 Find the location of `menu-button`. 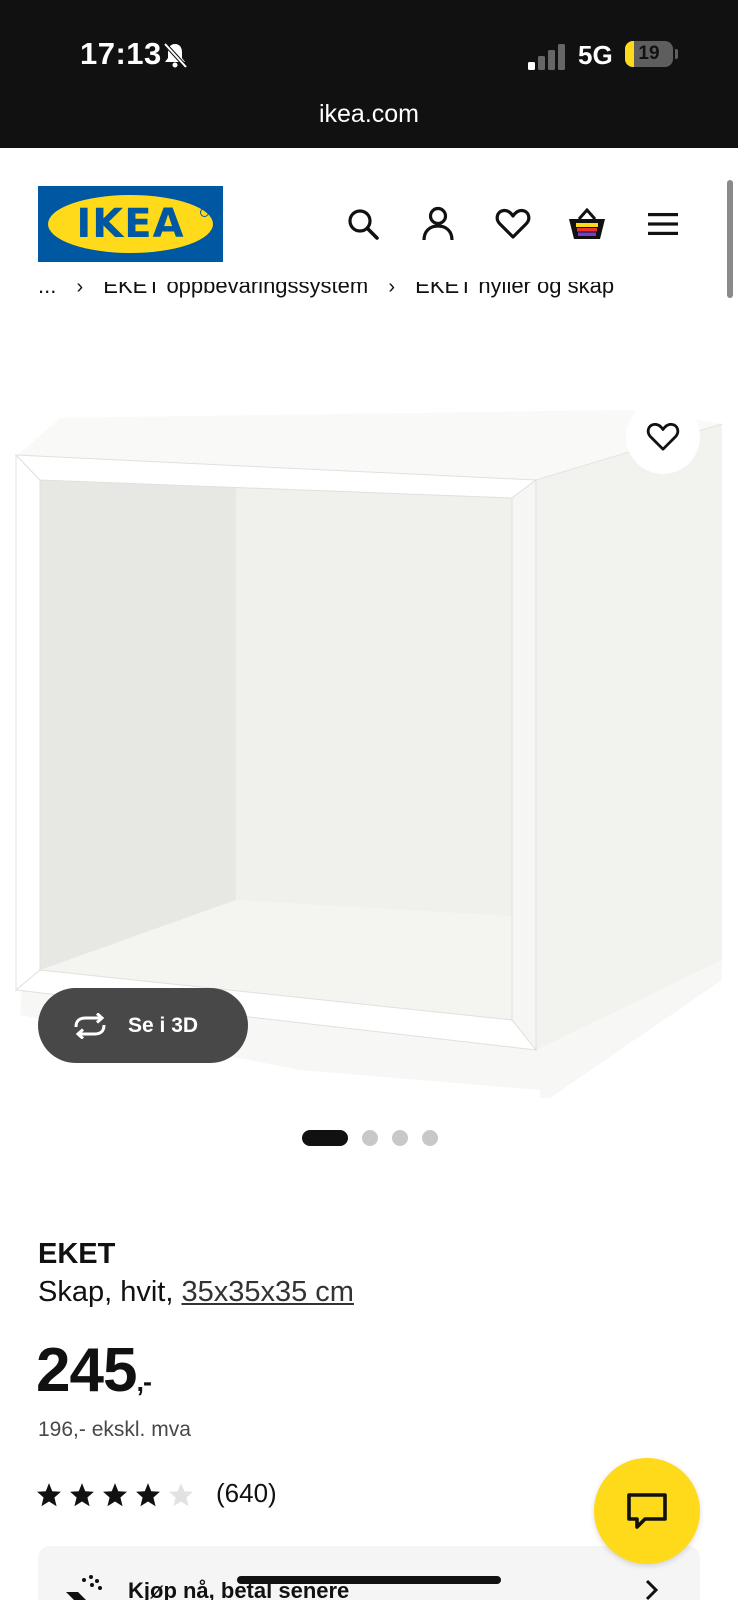

menu-button is located at coordinates (663, 224).